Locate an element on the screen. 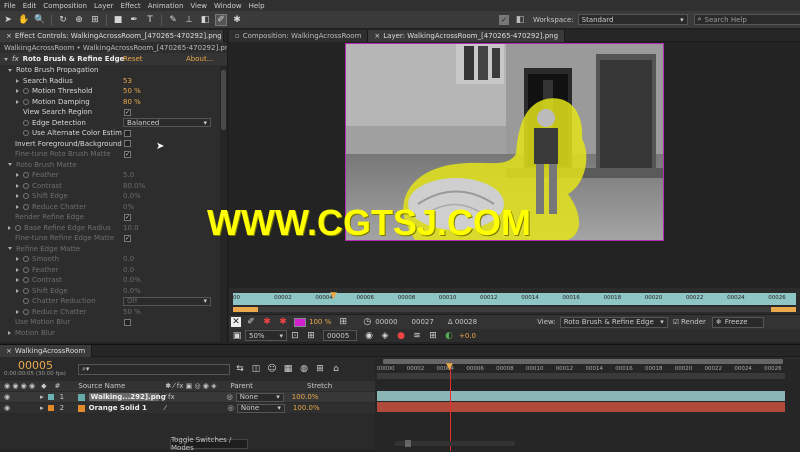 This screenshot has height=452, width=800. alpha-toggle-icon: ✕ is located at coordinates (236, 322).